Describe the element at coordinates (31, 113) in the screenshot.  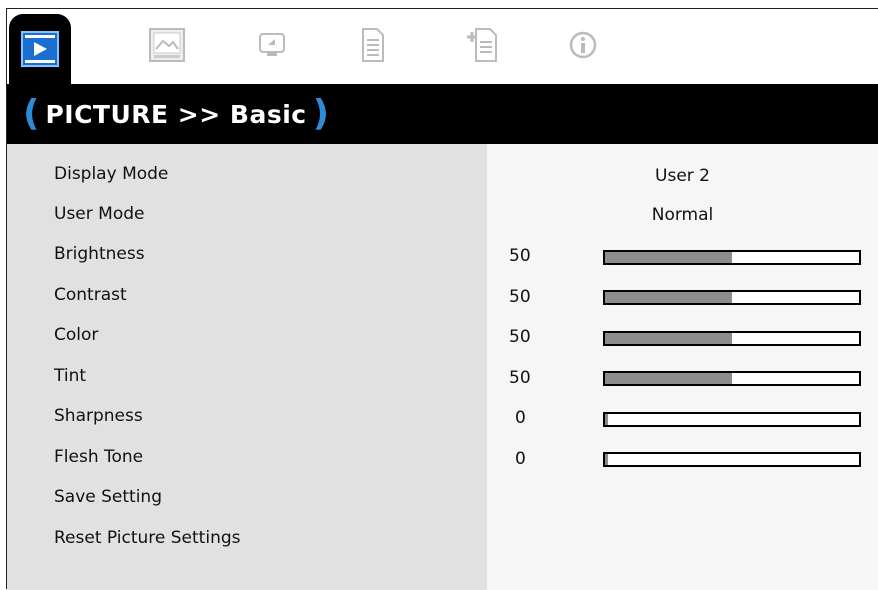
I see `header-open-paren: (` at that location.